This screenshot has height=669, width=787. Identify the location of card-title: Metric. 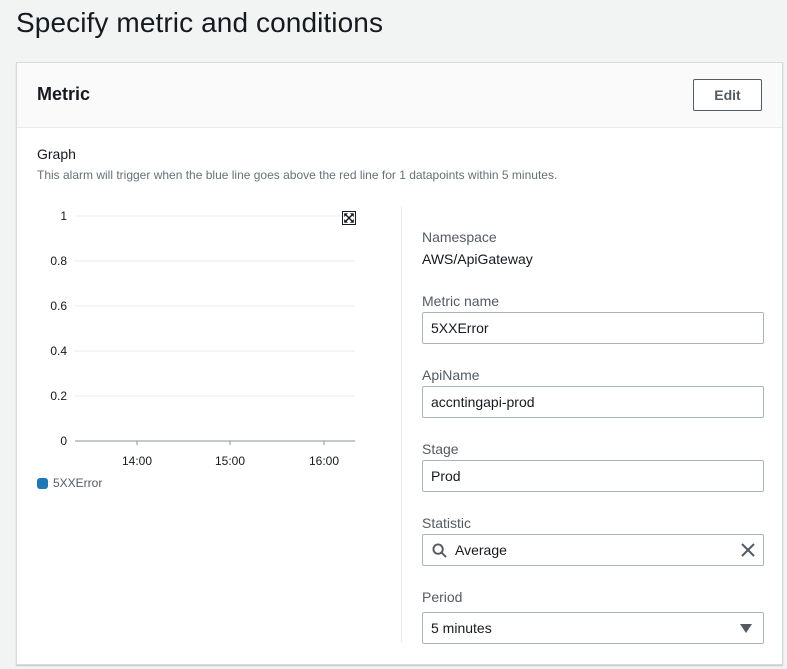
(64, 94).